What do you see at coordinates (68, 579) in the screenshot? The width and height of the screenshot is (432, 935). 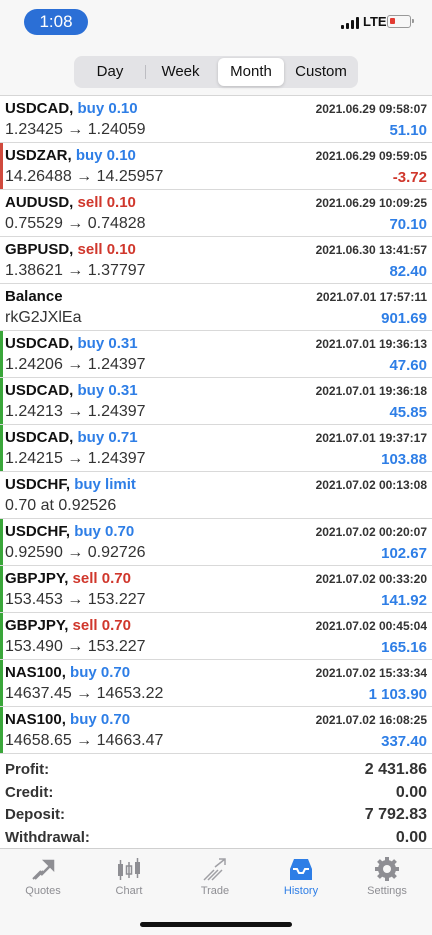 I see `row-title: GBPJPY, sell 0.70` at bounding box center [68, 579].